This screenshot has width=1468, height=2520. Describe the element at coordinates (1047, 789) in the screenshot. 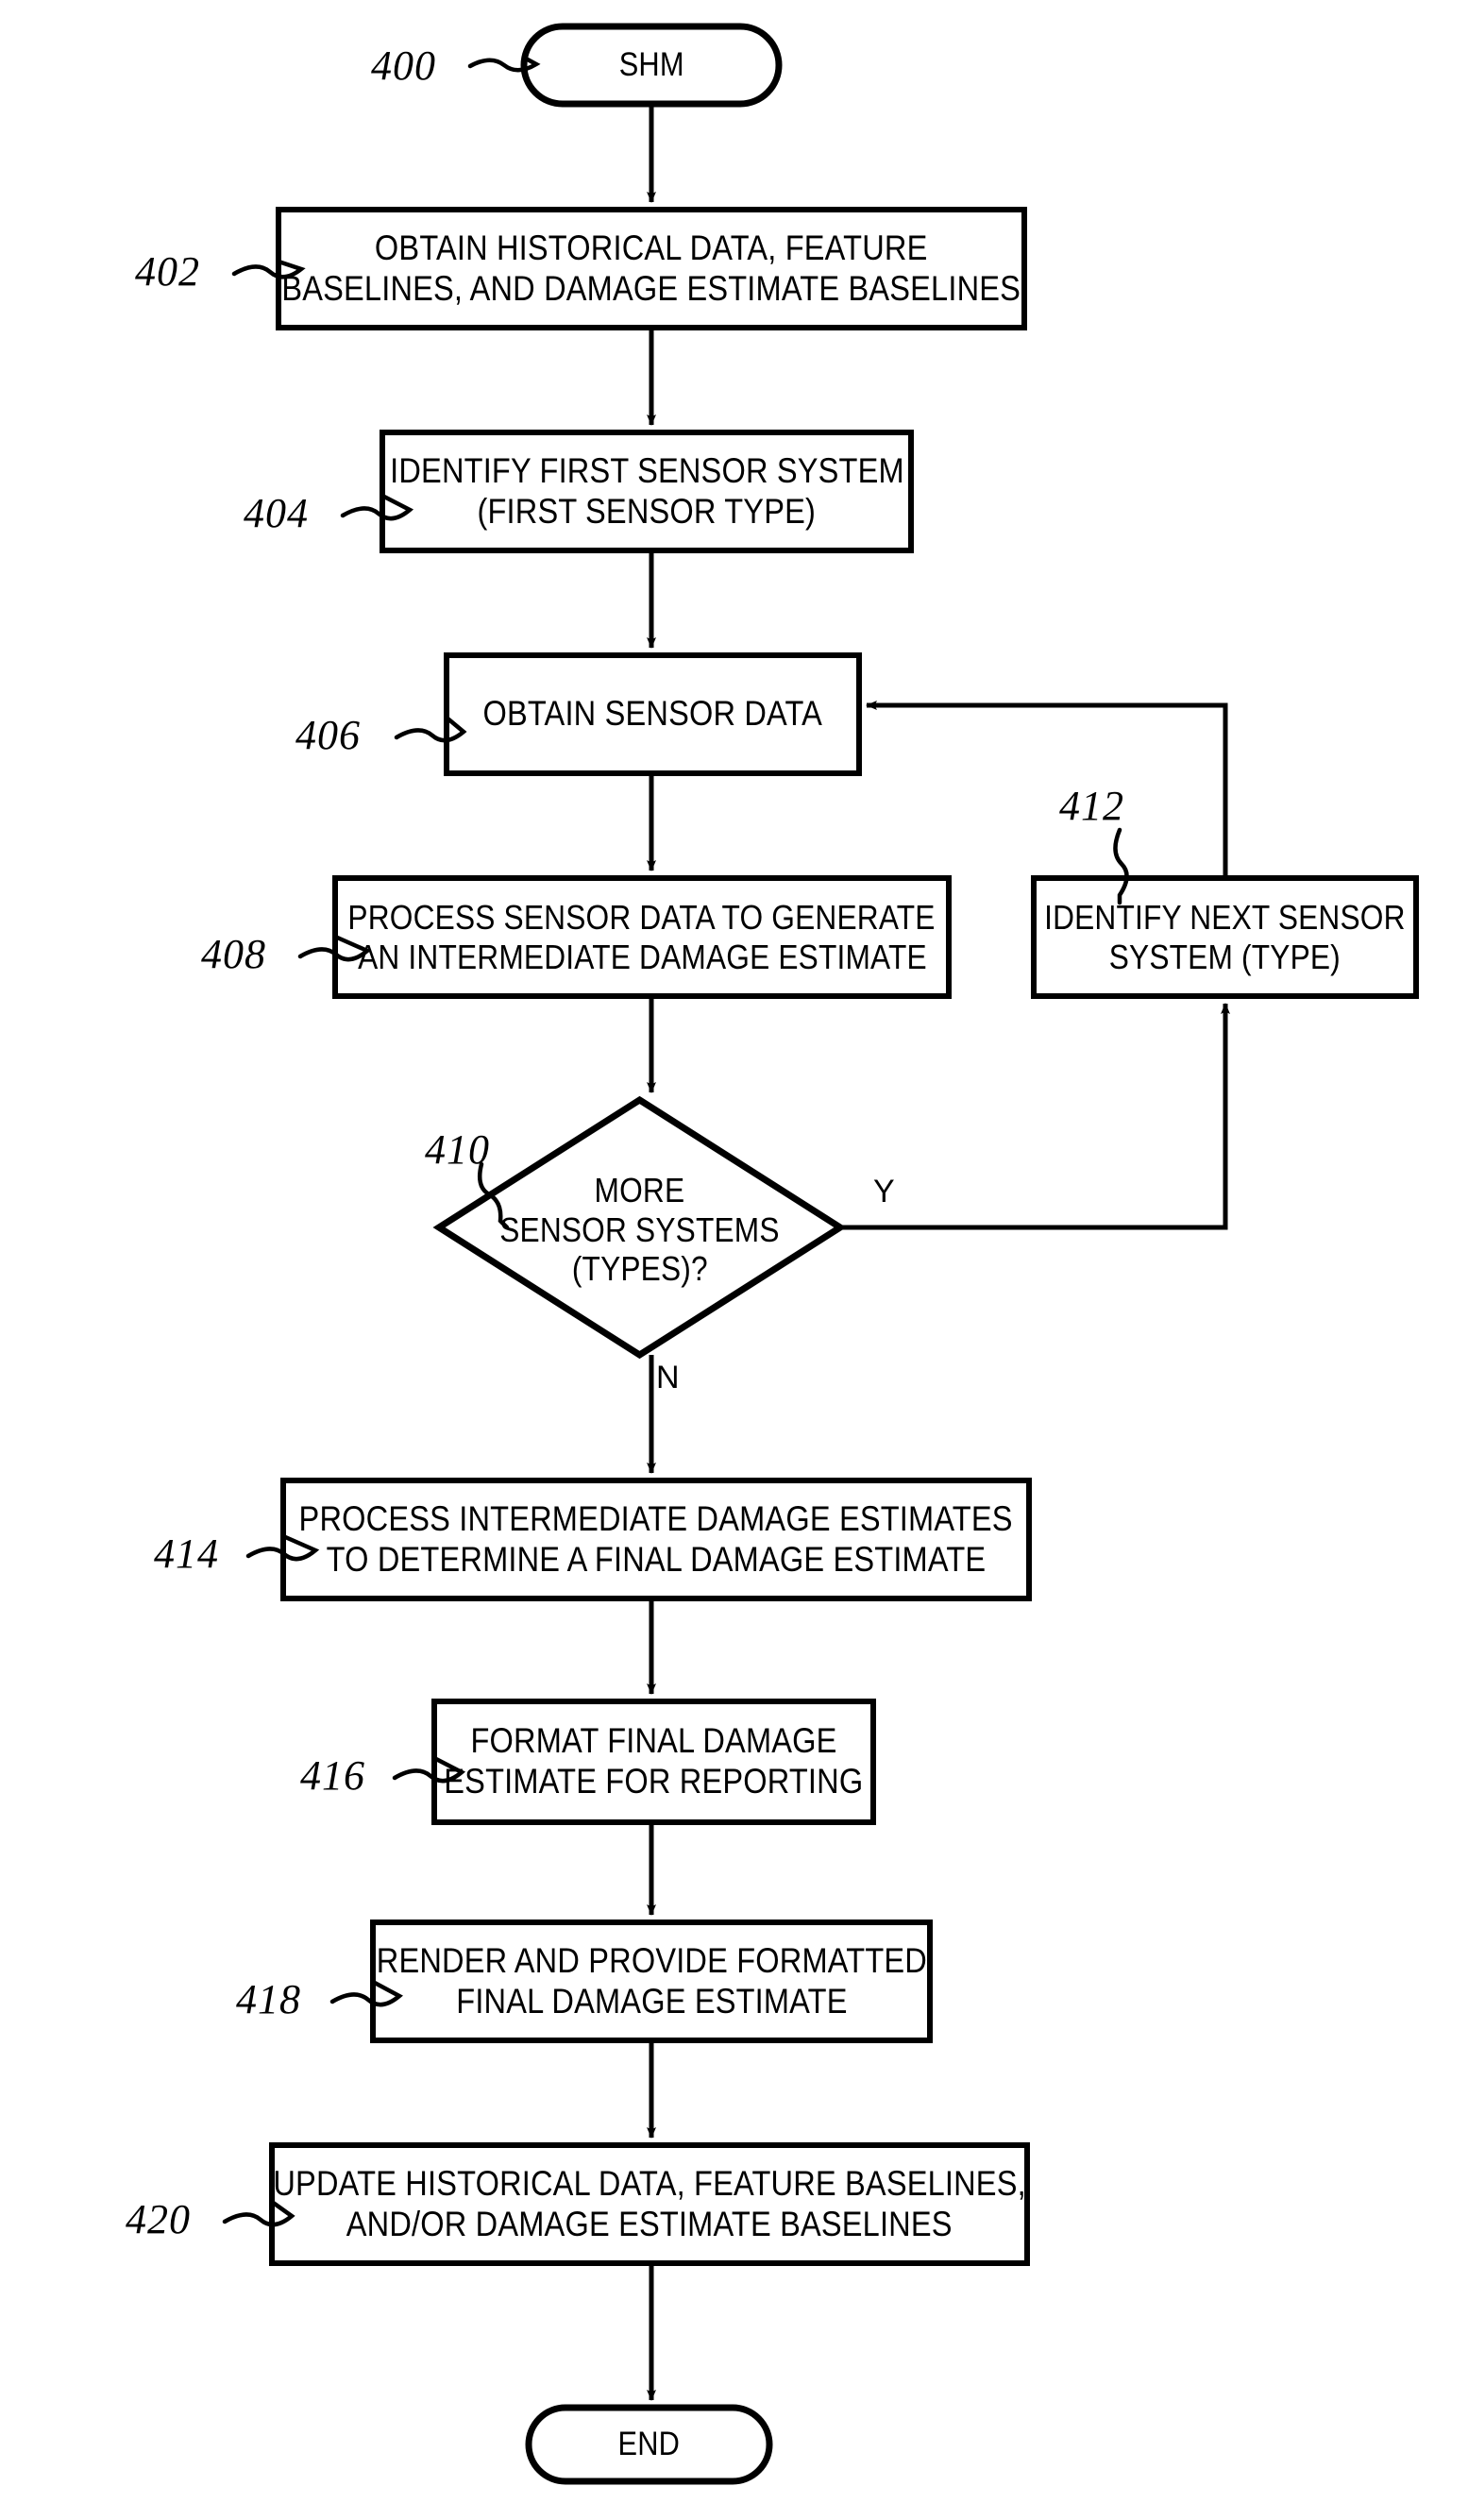

I see `edge-412-406-loop` at that location.